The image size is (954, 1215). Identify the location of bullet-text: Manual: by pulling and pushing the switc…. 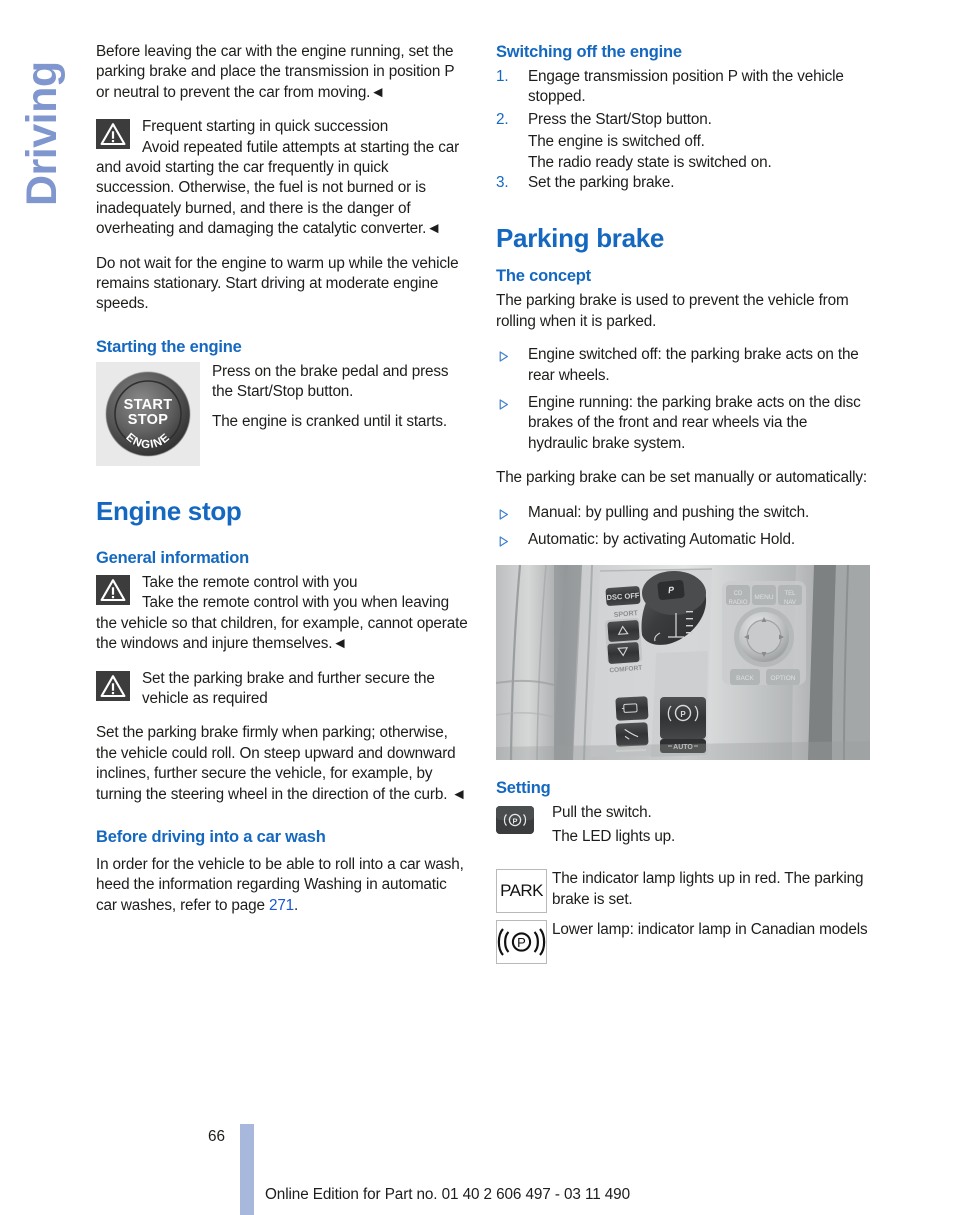
(669, 512).